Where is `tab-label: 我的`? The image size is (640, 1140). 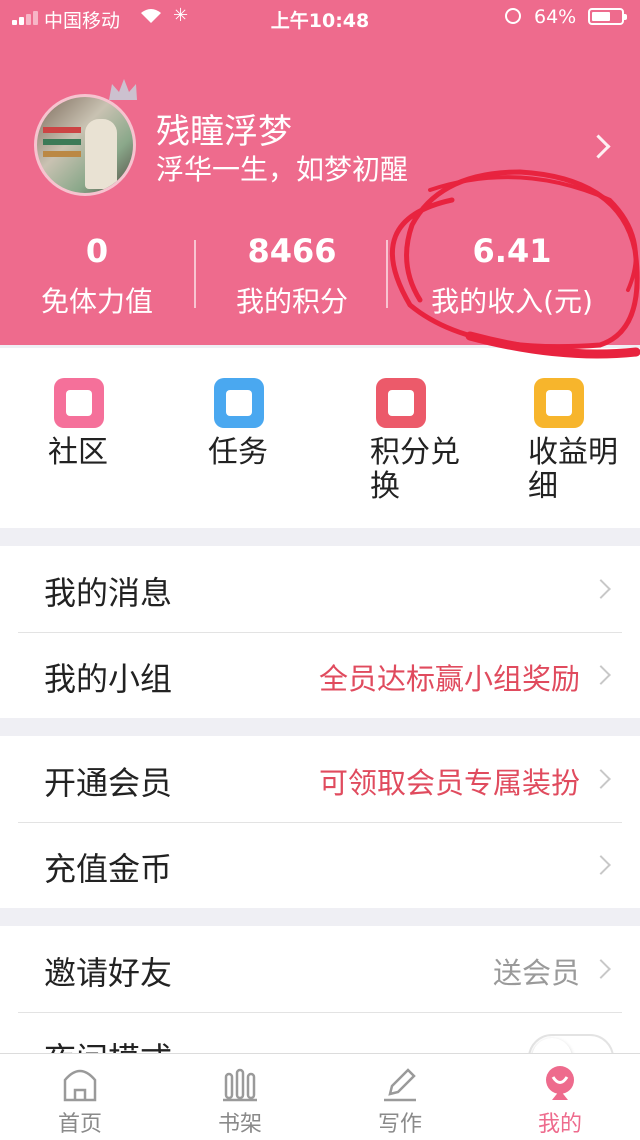 tab-label: 我的 is located at coordinates (559, 1124).